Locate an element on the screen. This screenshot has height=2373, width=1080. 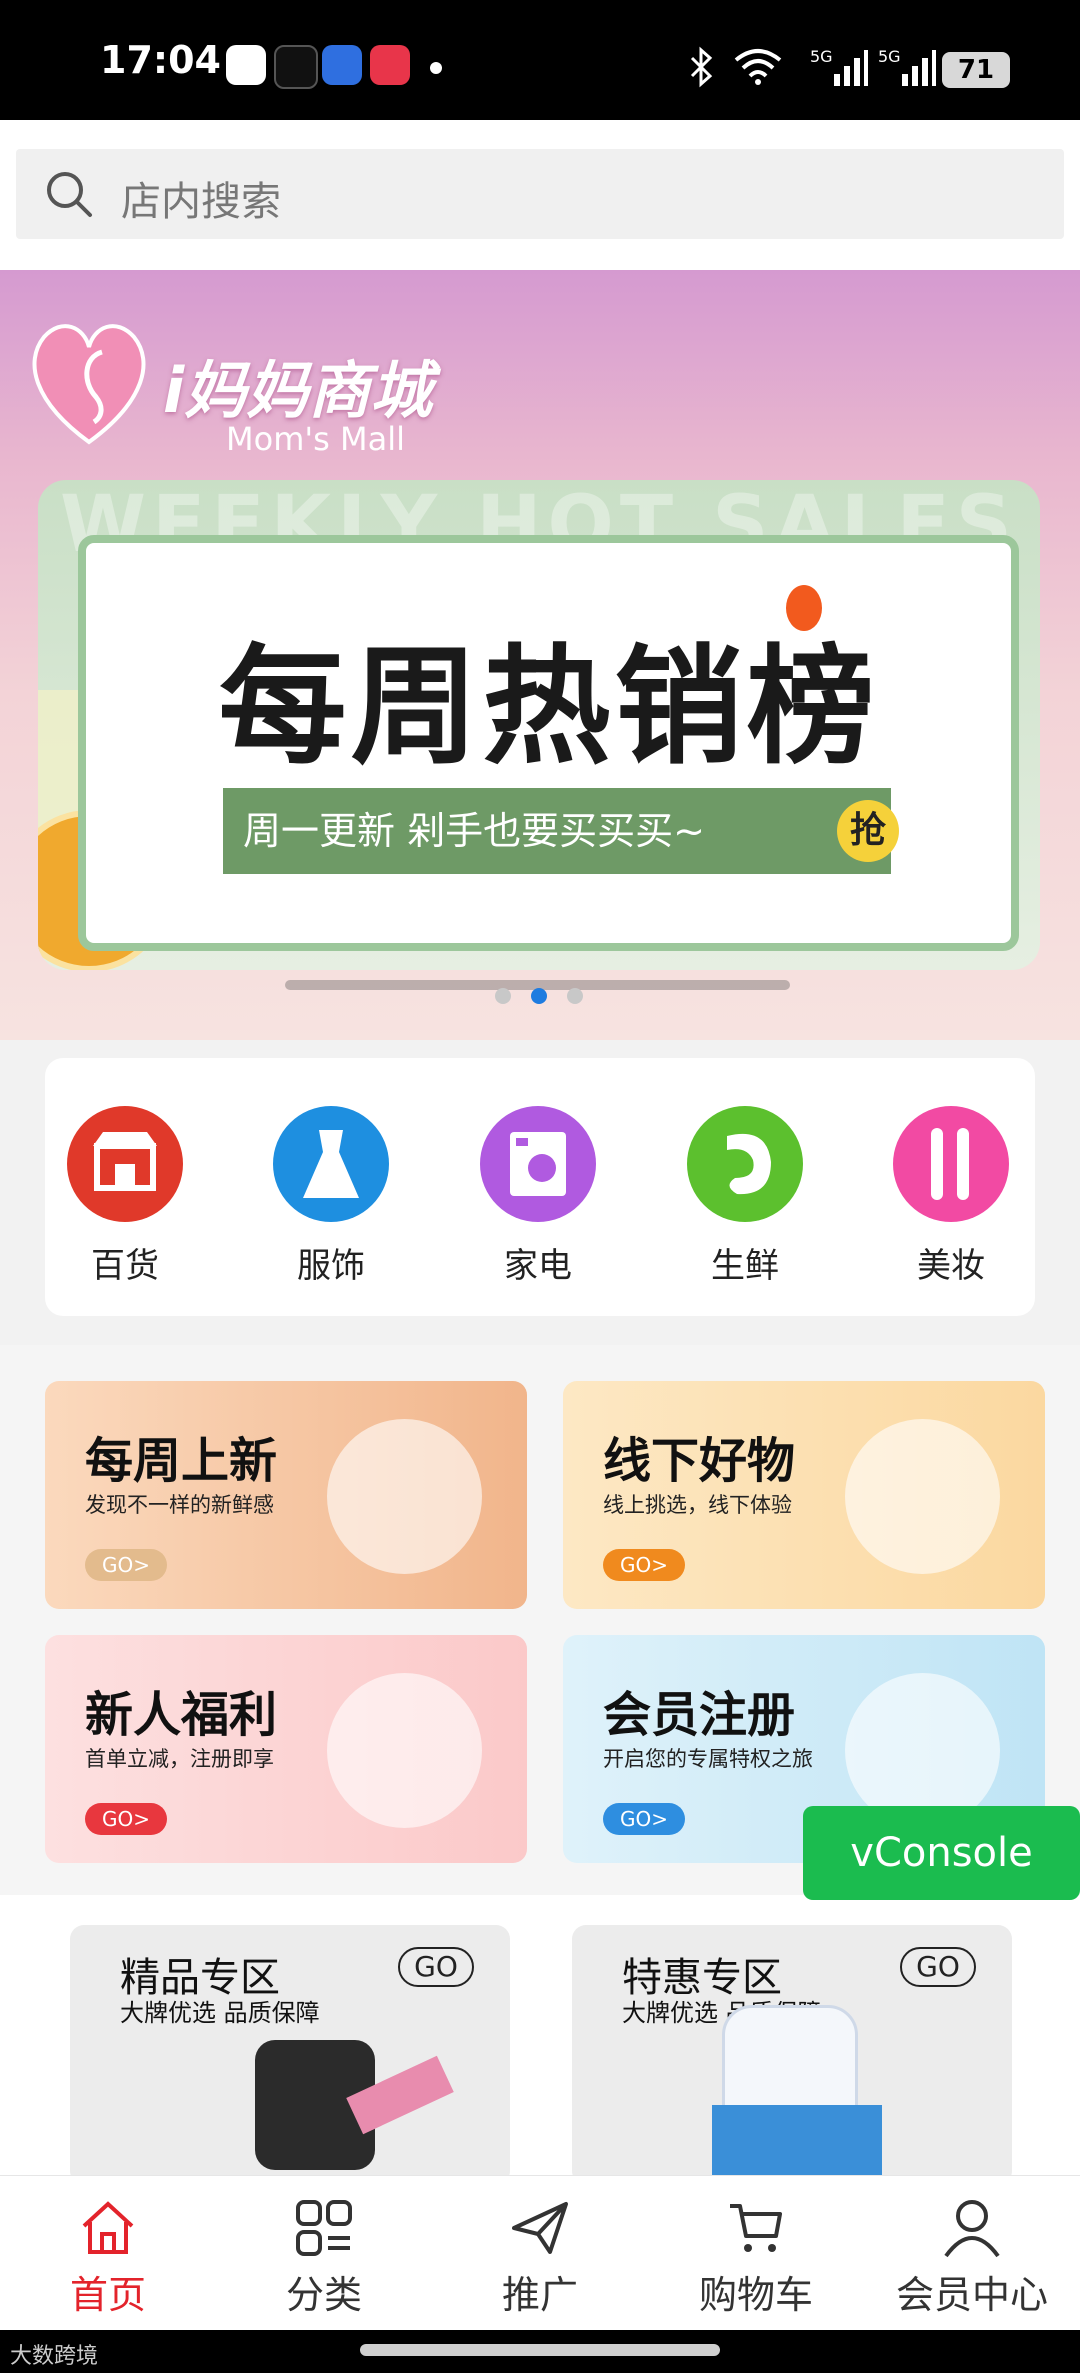
promo-subtitle: 线上挑选，线下体验 is located at coordinates (697, 1505).